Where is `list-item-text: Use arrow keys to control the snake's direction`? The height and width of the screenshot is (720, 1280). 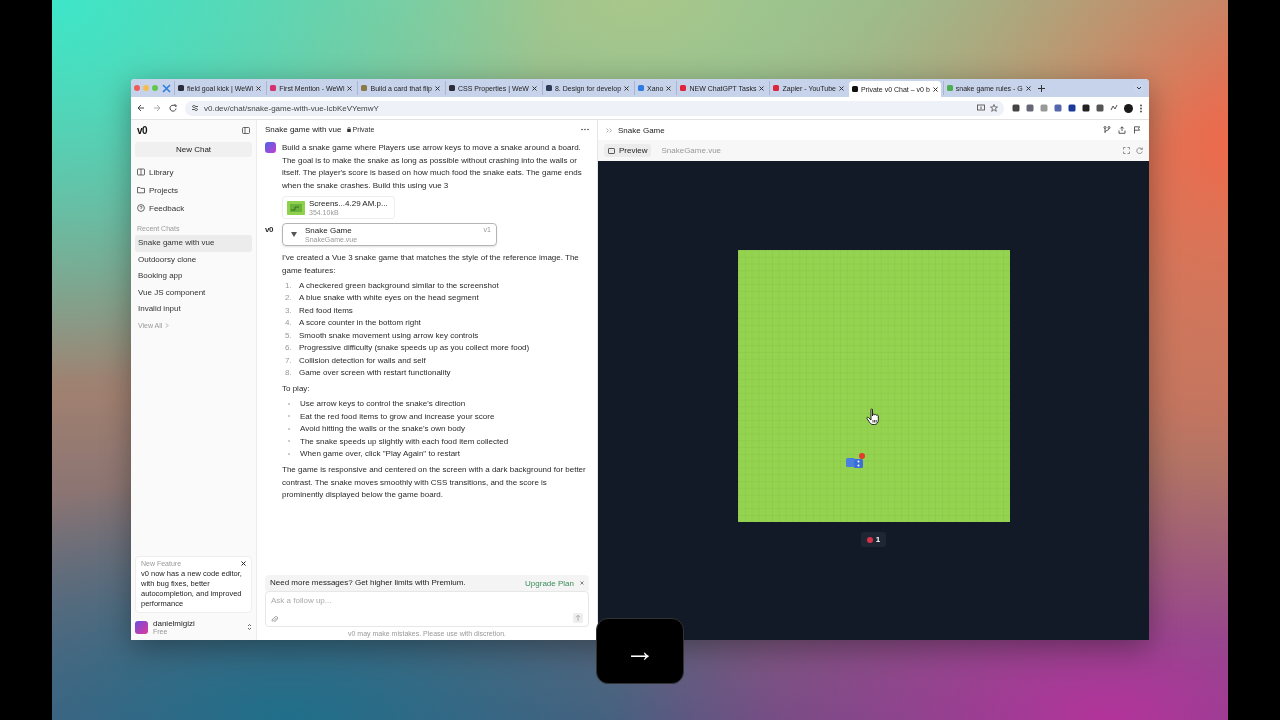 list-item-text: Use arrow keys to control the snake's direction is located at coordinates (383, 404).